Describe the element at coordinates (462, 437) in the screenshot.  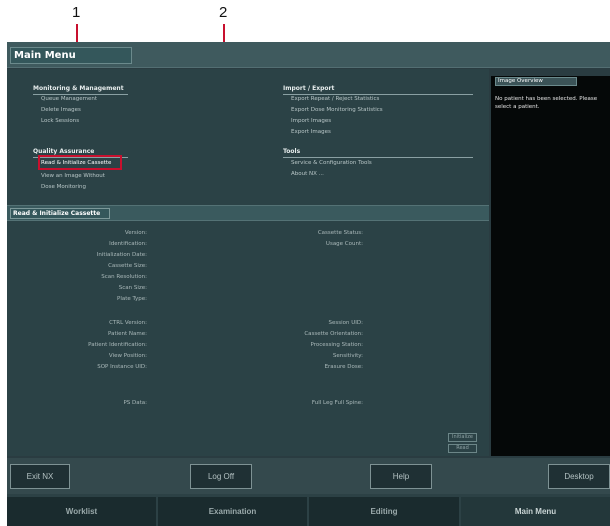
I see `initialize-button: Initialize` at that location.